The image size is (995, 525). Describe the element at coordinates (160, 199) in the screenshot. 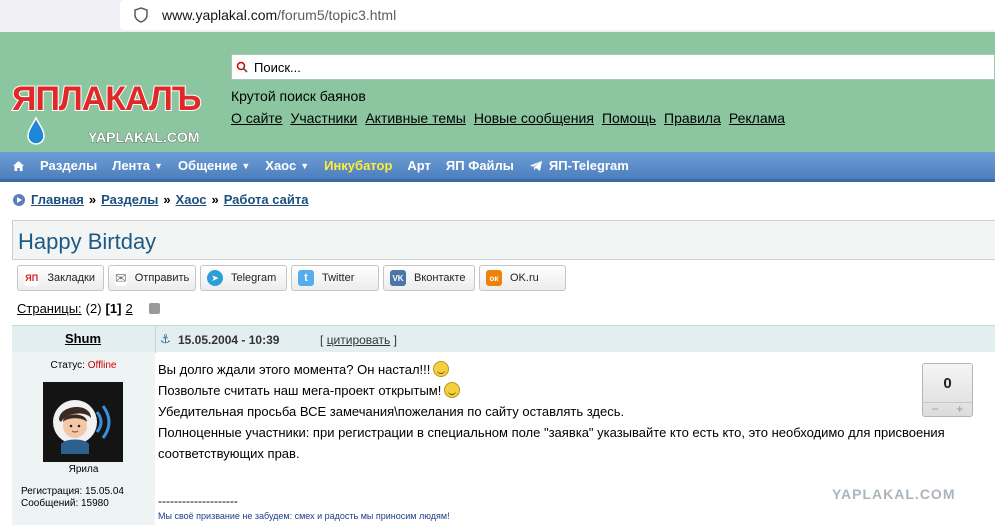

I see `breadcrumb: Главная » Разделы » Хаос » Работа сайта` at that location.